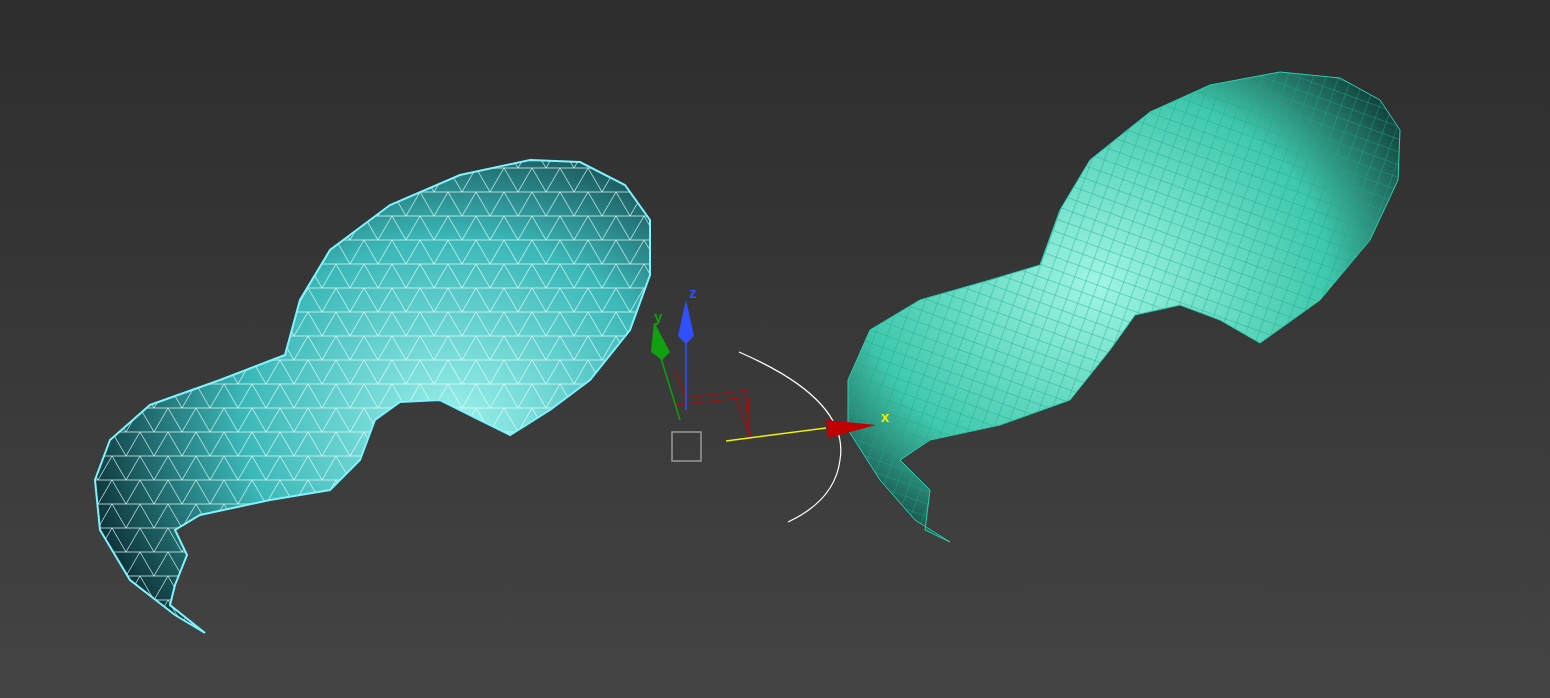 Image resolution: width=1550 pixels, height=698 pixels. What do you see at coordinates (800, 431) in the screenshot?
I see `axis-arrow` at bounding box center [800, 431].